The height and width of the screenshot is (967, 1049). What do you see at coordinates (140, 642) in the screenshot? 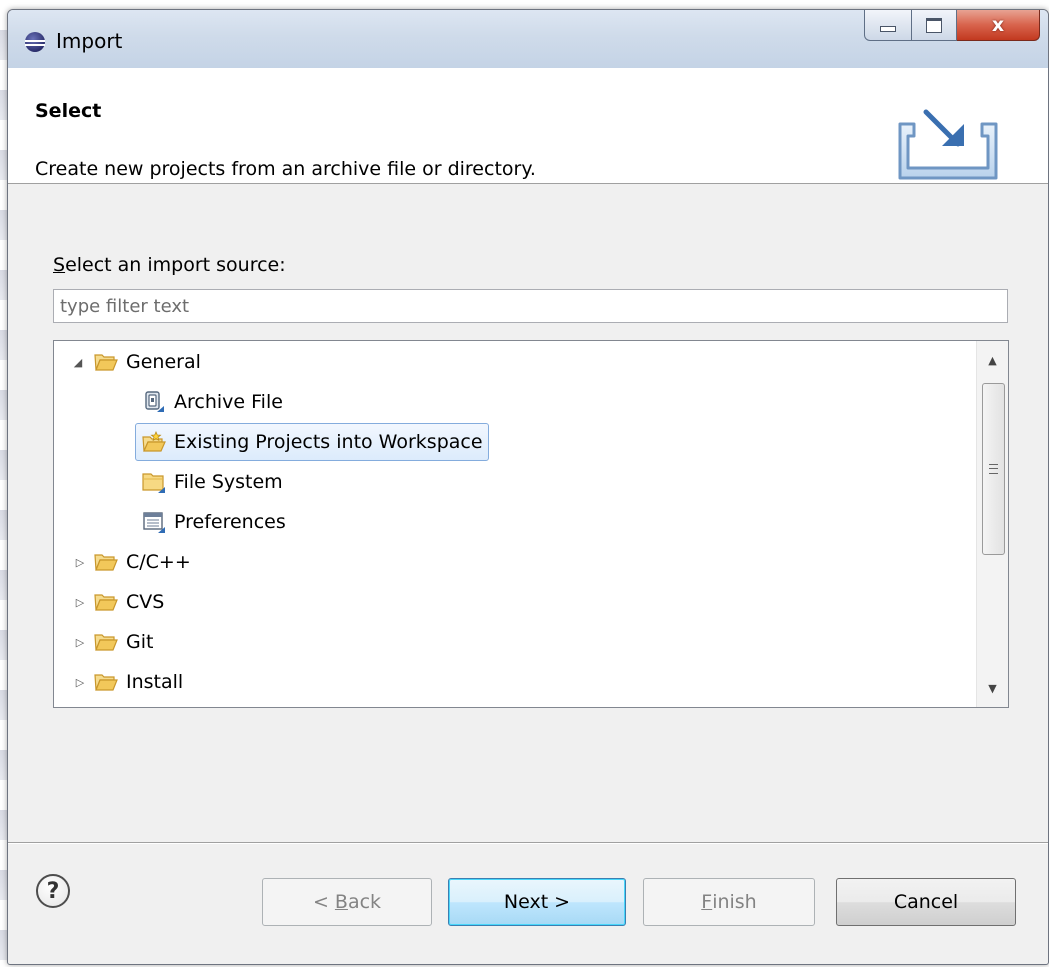
I see `tree-item-label: Git` at bounding box center [140, 642].